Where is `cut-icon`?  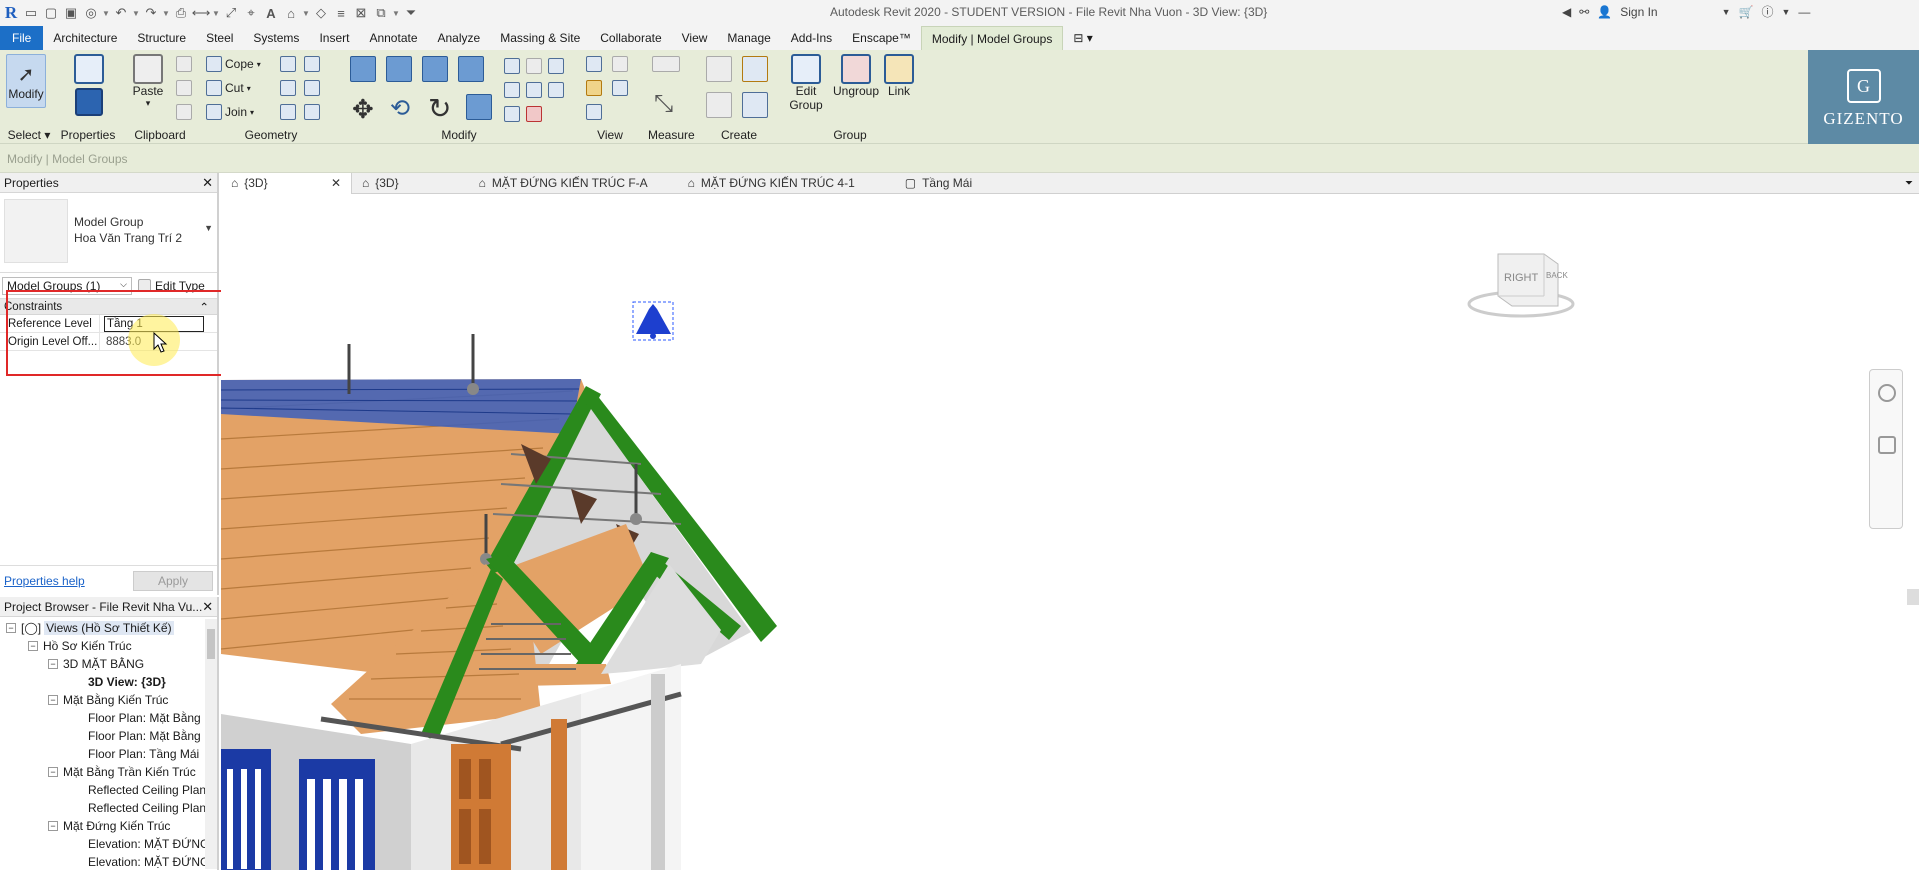
cut-icon is located at coordinates (184, 64).